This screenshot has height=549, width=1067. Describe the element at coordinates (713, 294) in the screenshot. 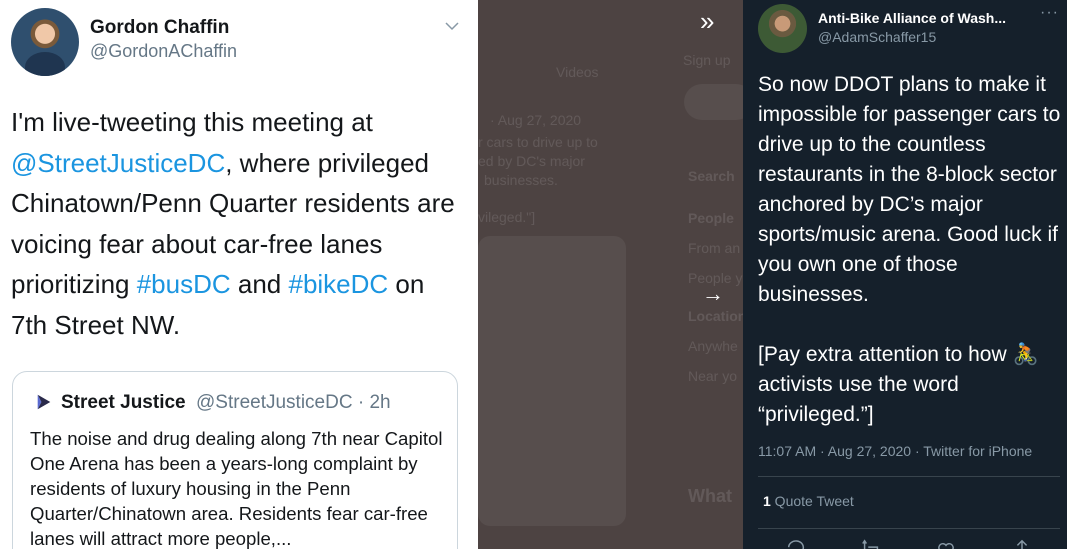

I see `arrow-right-icon: →` at that location.